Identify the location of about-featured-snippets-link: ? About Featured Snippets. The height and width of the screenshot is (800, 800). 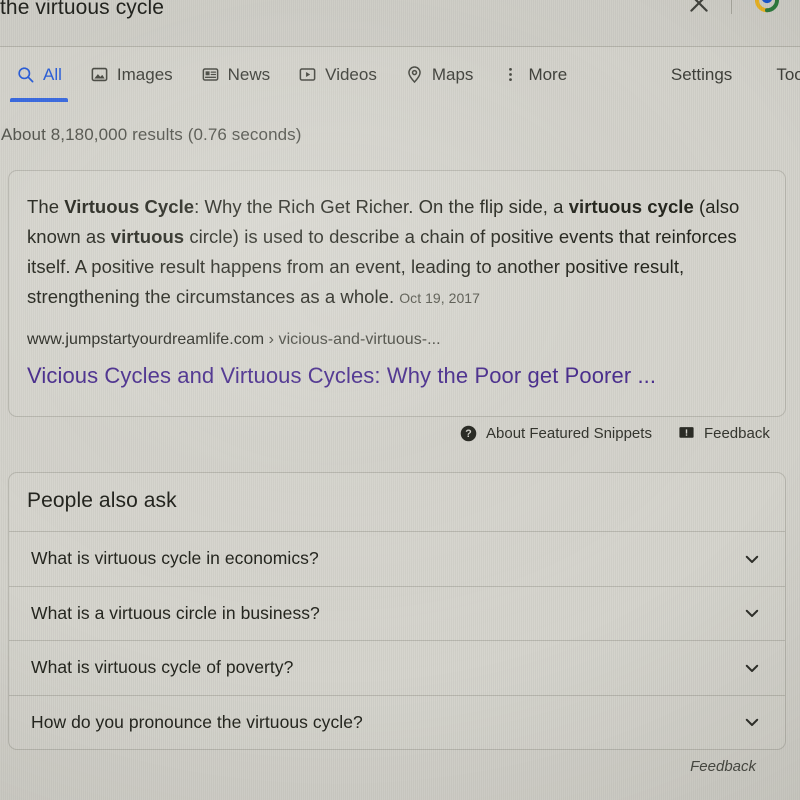
(556, 433).